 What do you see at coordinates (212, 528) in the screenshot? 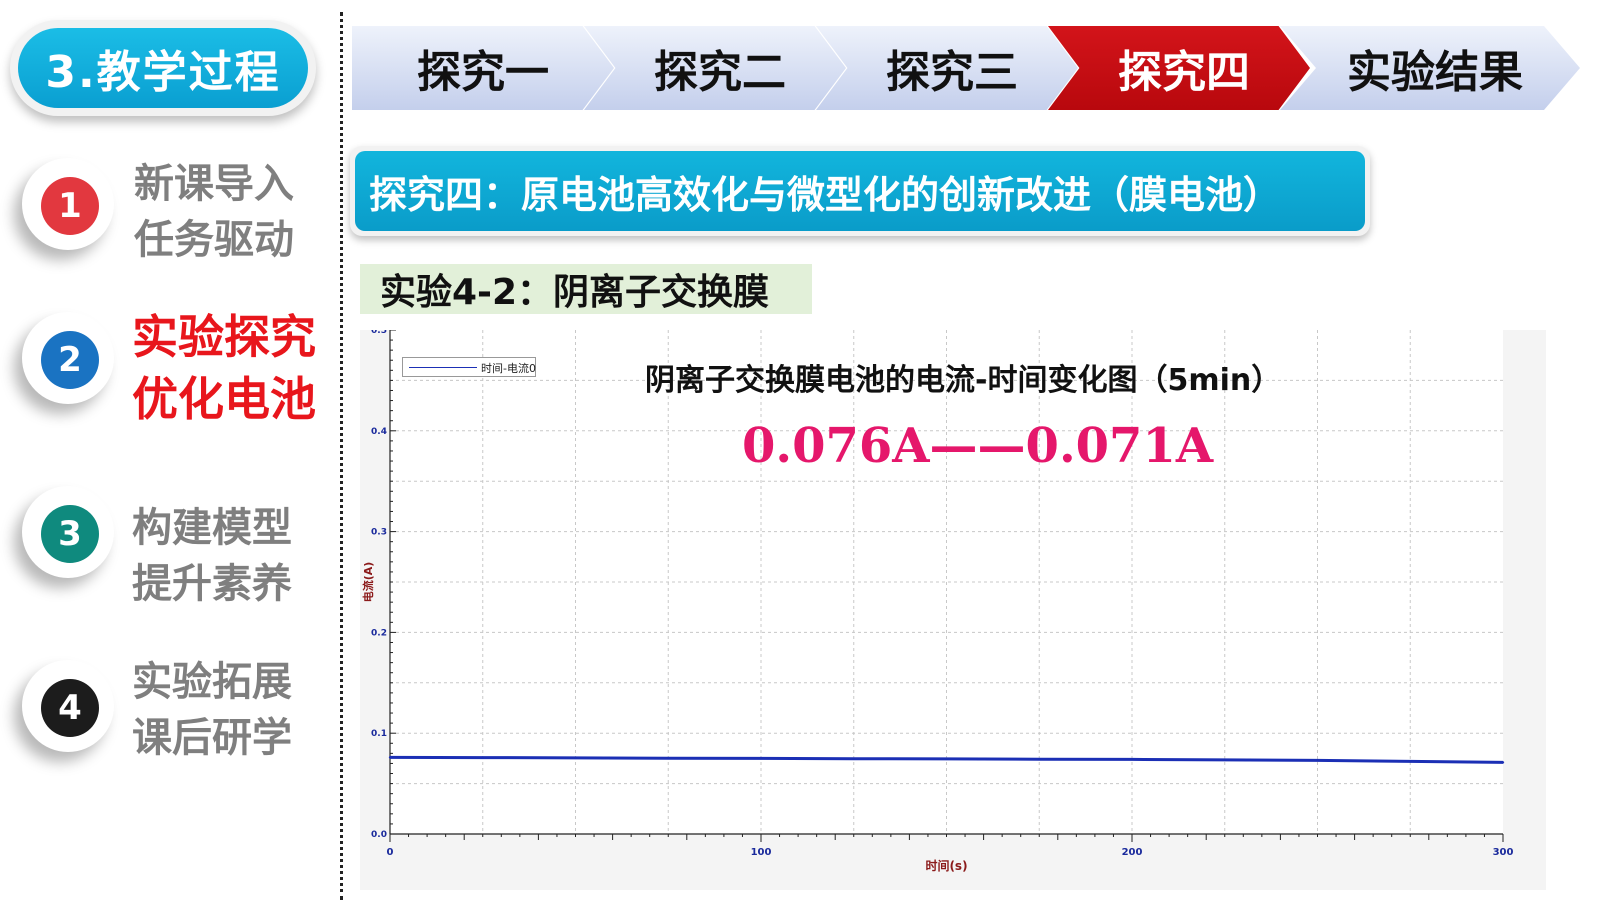
I see `sidebar-item-label-line1: 构建模型` at bounding box center [212, 528].